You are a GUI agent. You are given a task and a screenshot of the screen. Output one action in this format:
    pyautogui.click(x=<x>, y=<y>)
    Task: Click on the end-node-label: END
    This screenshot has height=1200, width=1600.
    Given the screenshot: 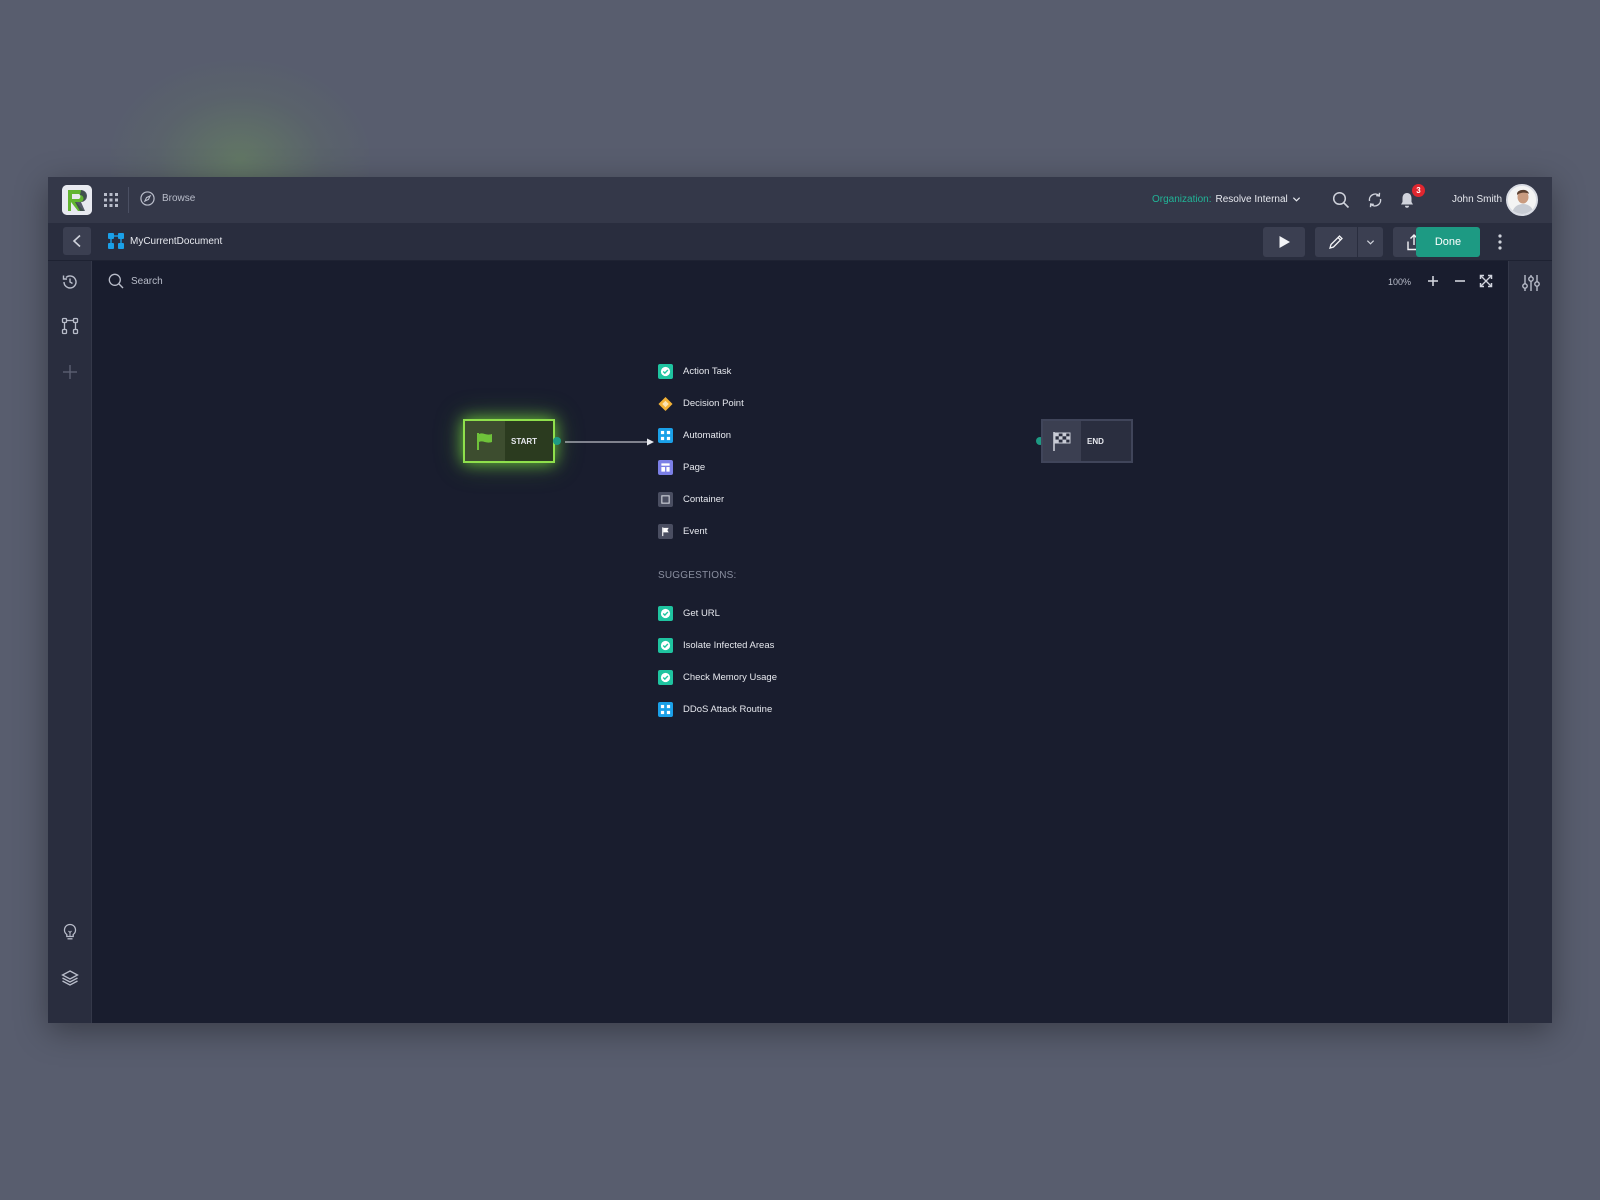 What is the action you would take?
    pyautogui.click(x=1095, y=441)
    